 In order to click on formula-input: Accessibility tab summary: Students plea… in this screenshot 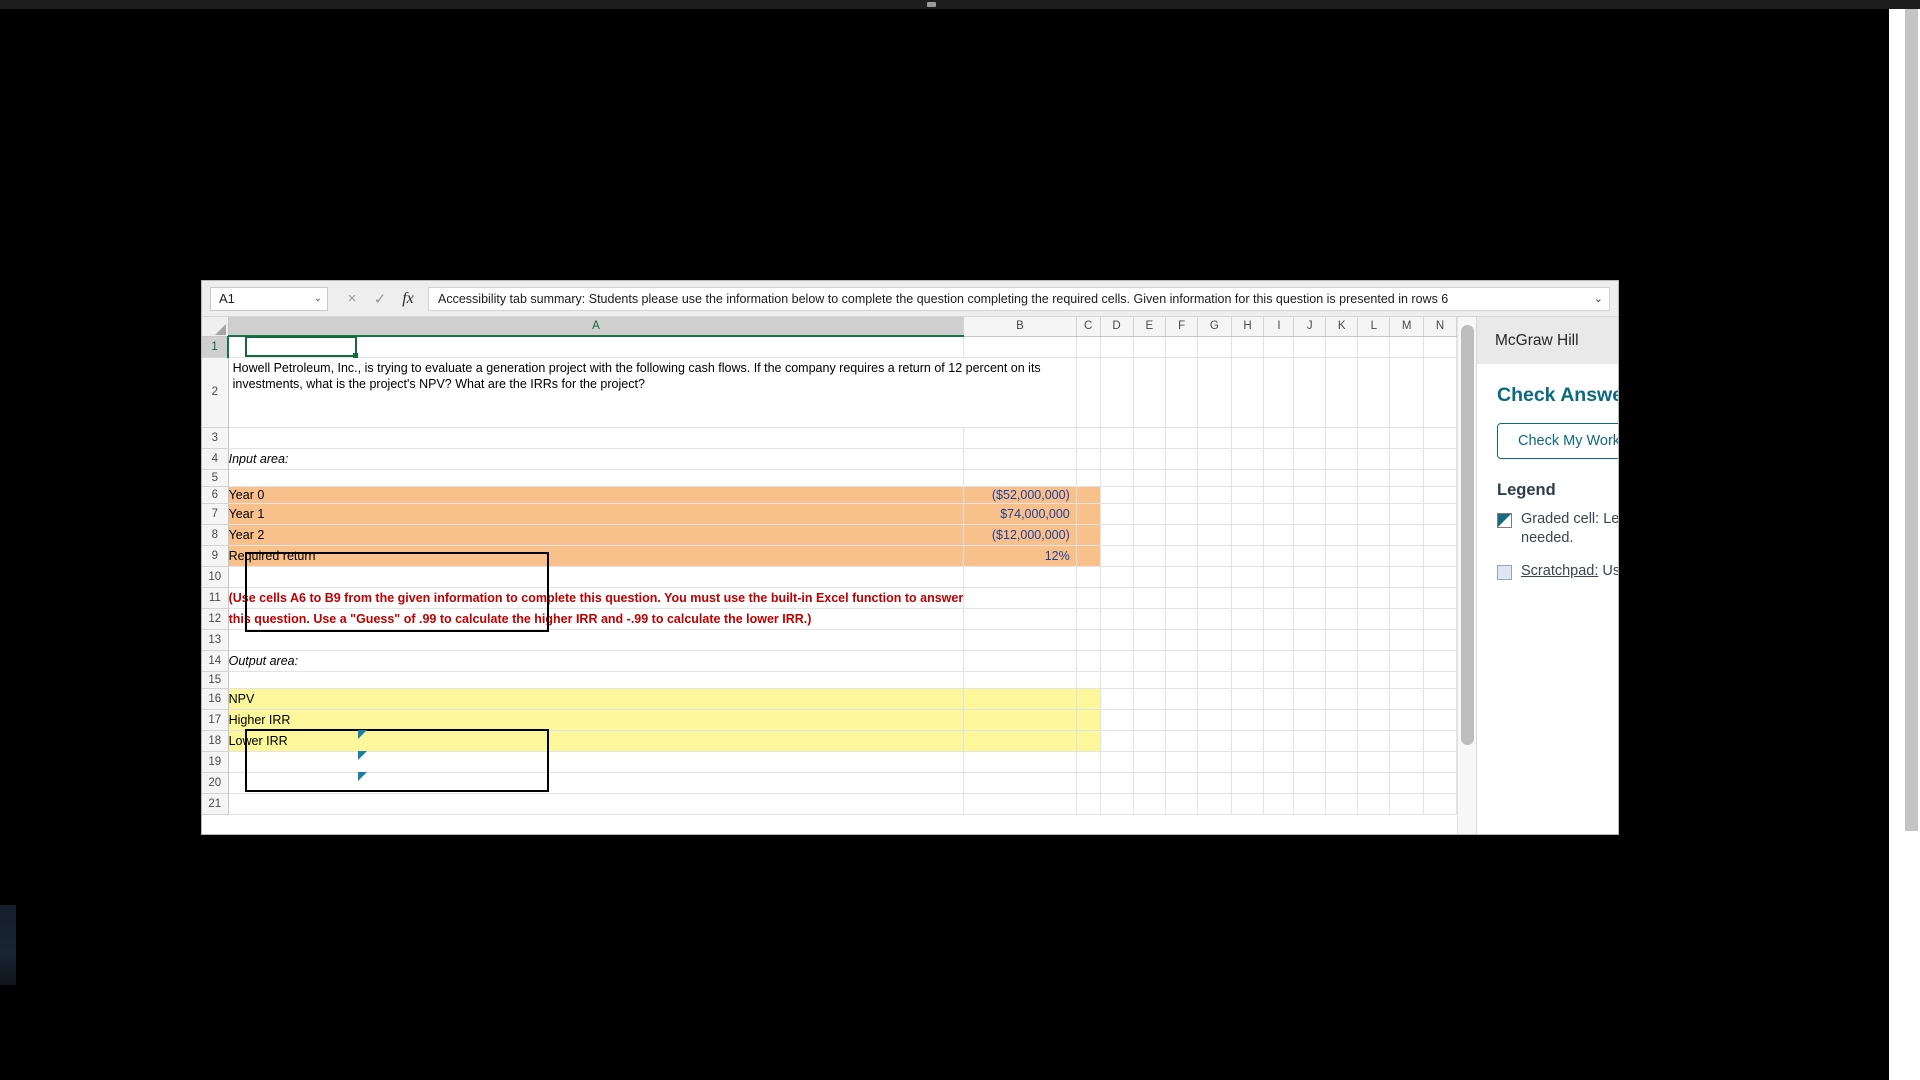, I will do `click(1019, 298)`.